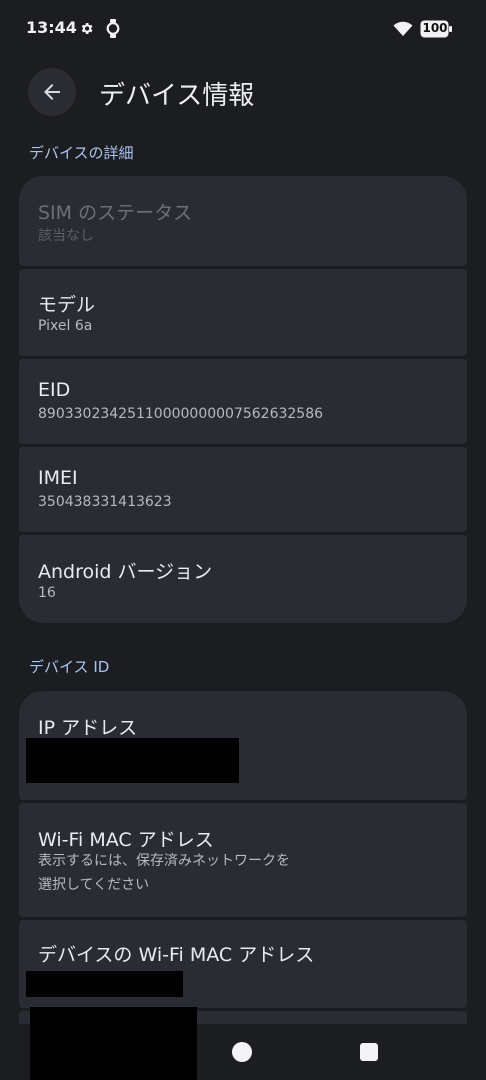 The image size is (486, 1080). I want to click on section-header-device-id: デバイス ID, so click(69, 667).